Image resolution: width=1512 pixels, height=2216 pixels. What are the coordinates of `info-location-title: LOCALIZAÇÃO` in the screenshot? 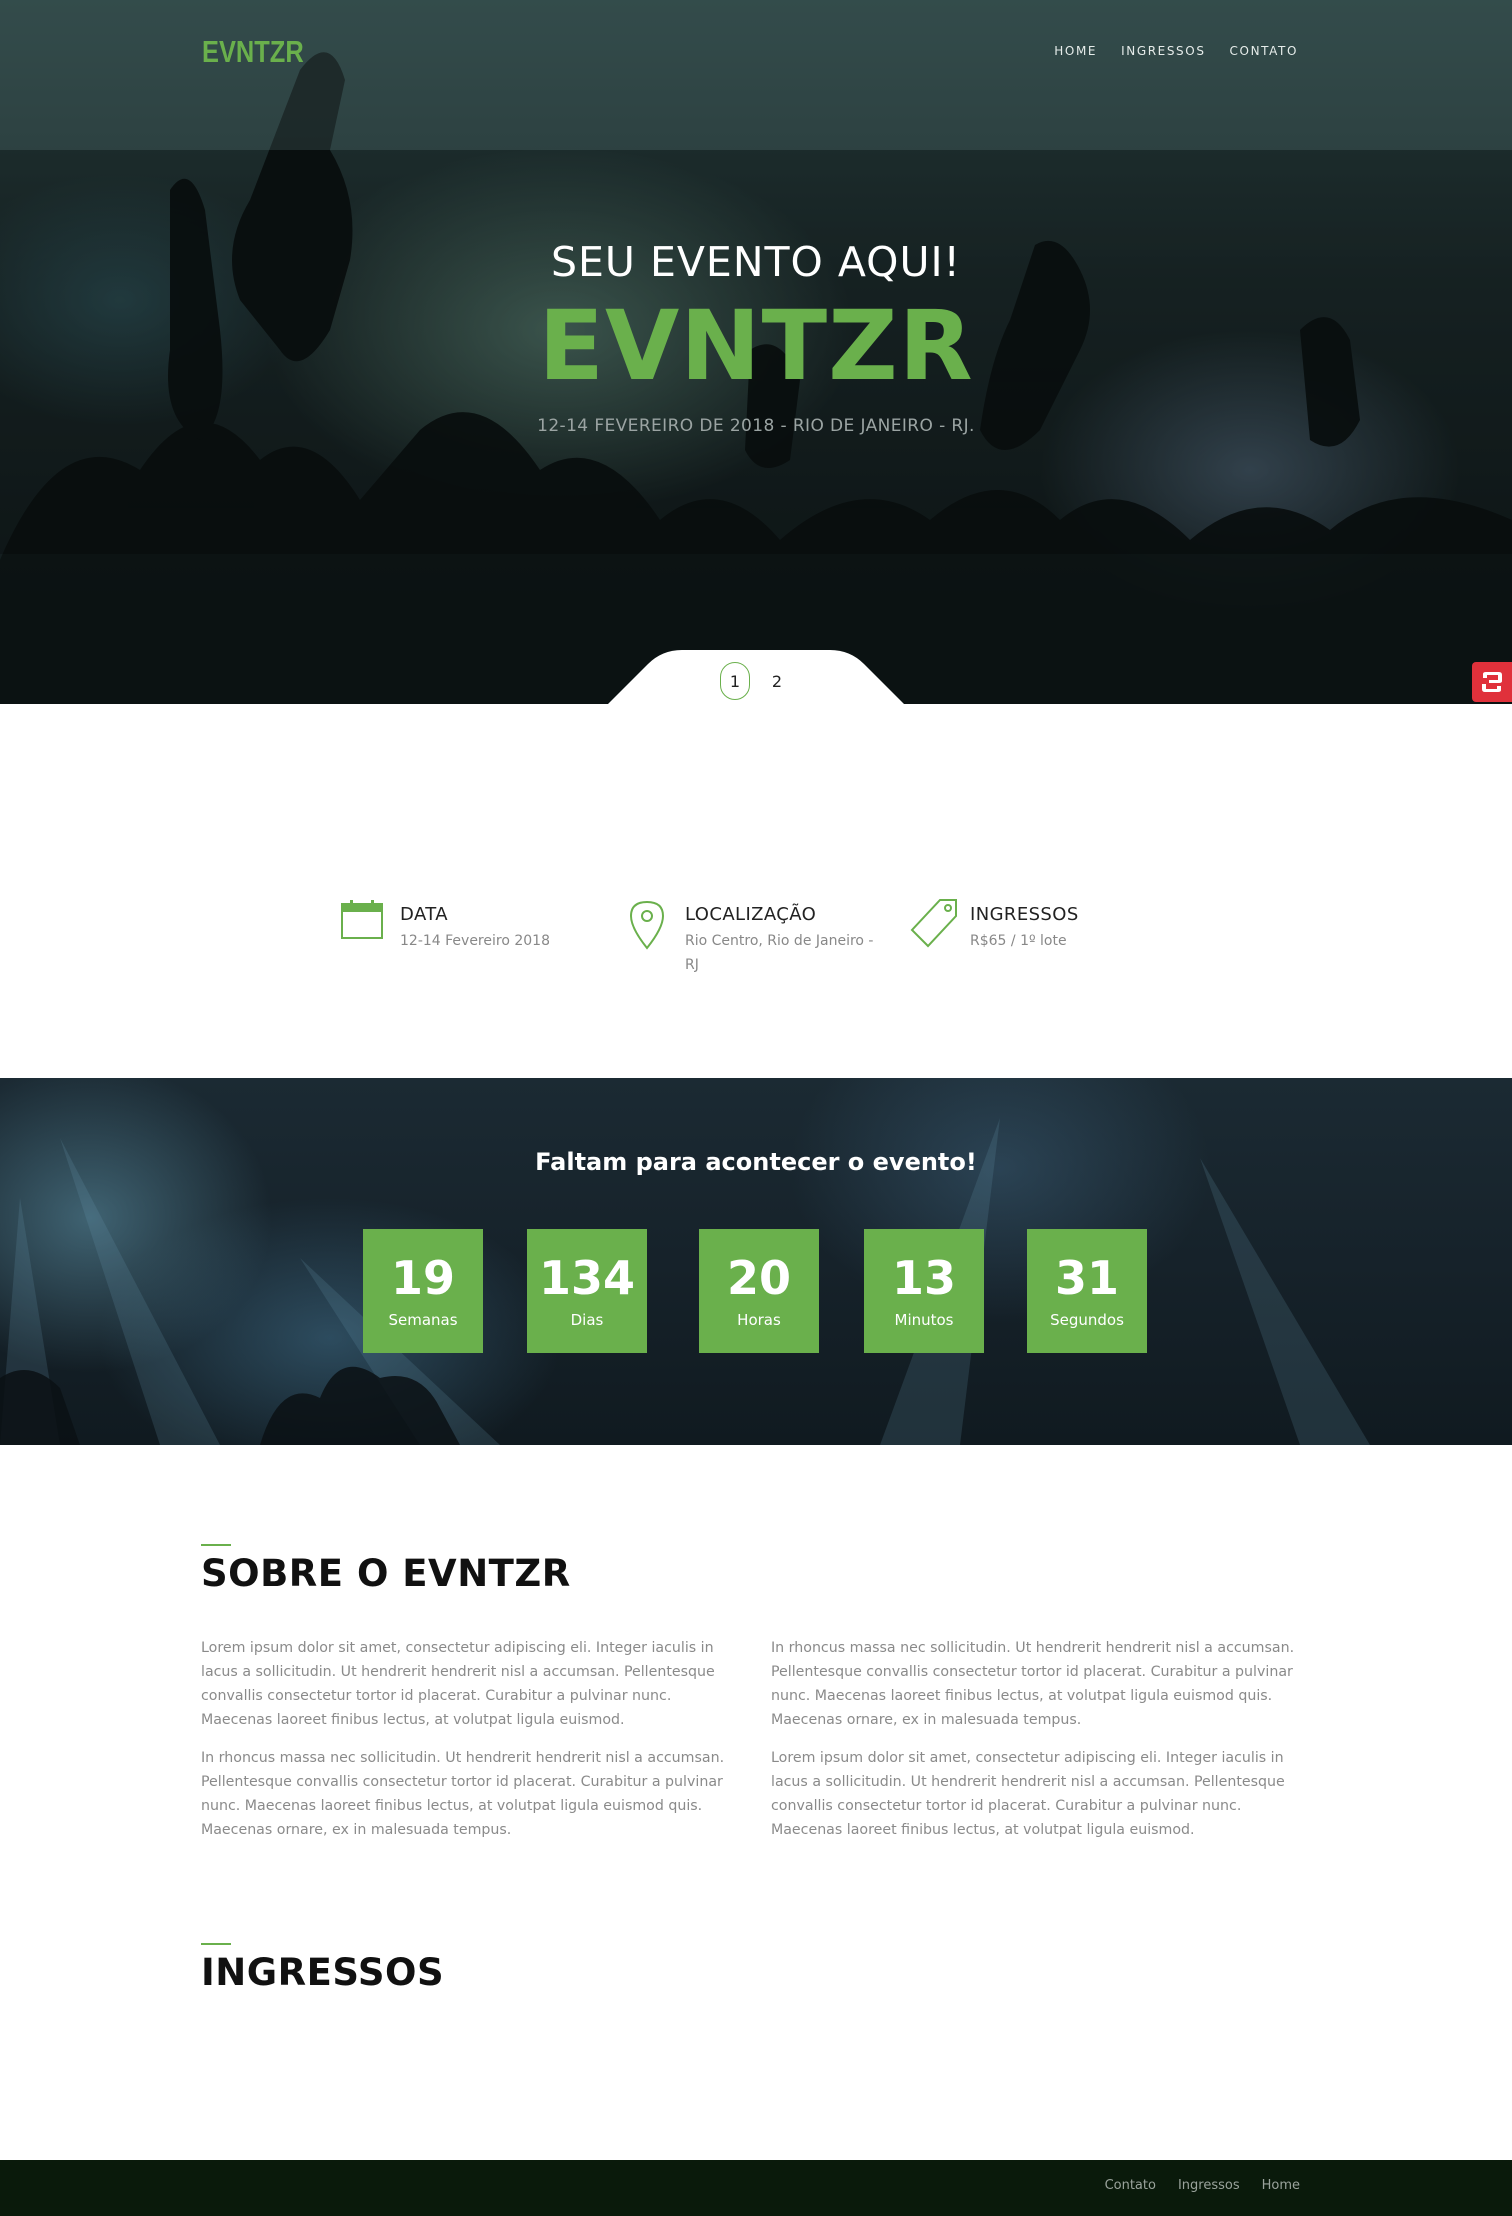 It's located at (751, 914).